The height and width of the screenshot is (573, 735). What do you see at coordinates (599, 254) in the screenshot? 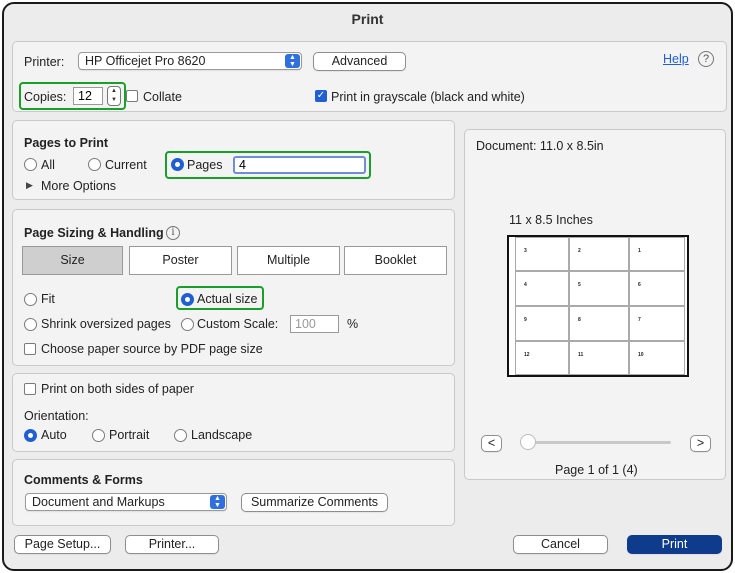
I see `preview-cell: 2` at bounding box center [599, 254].